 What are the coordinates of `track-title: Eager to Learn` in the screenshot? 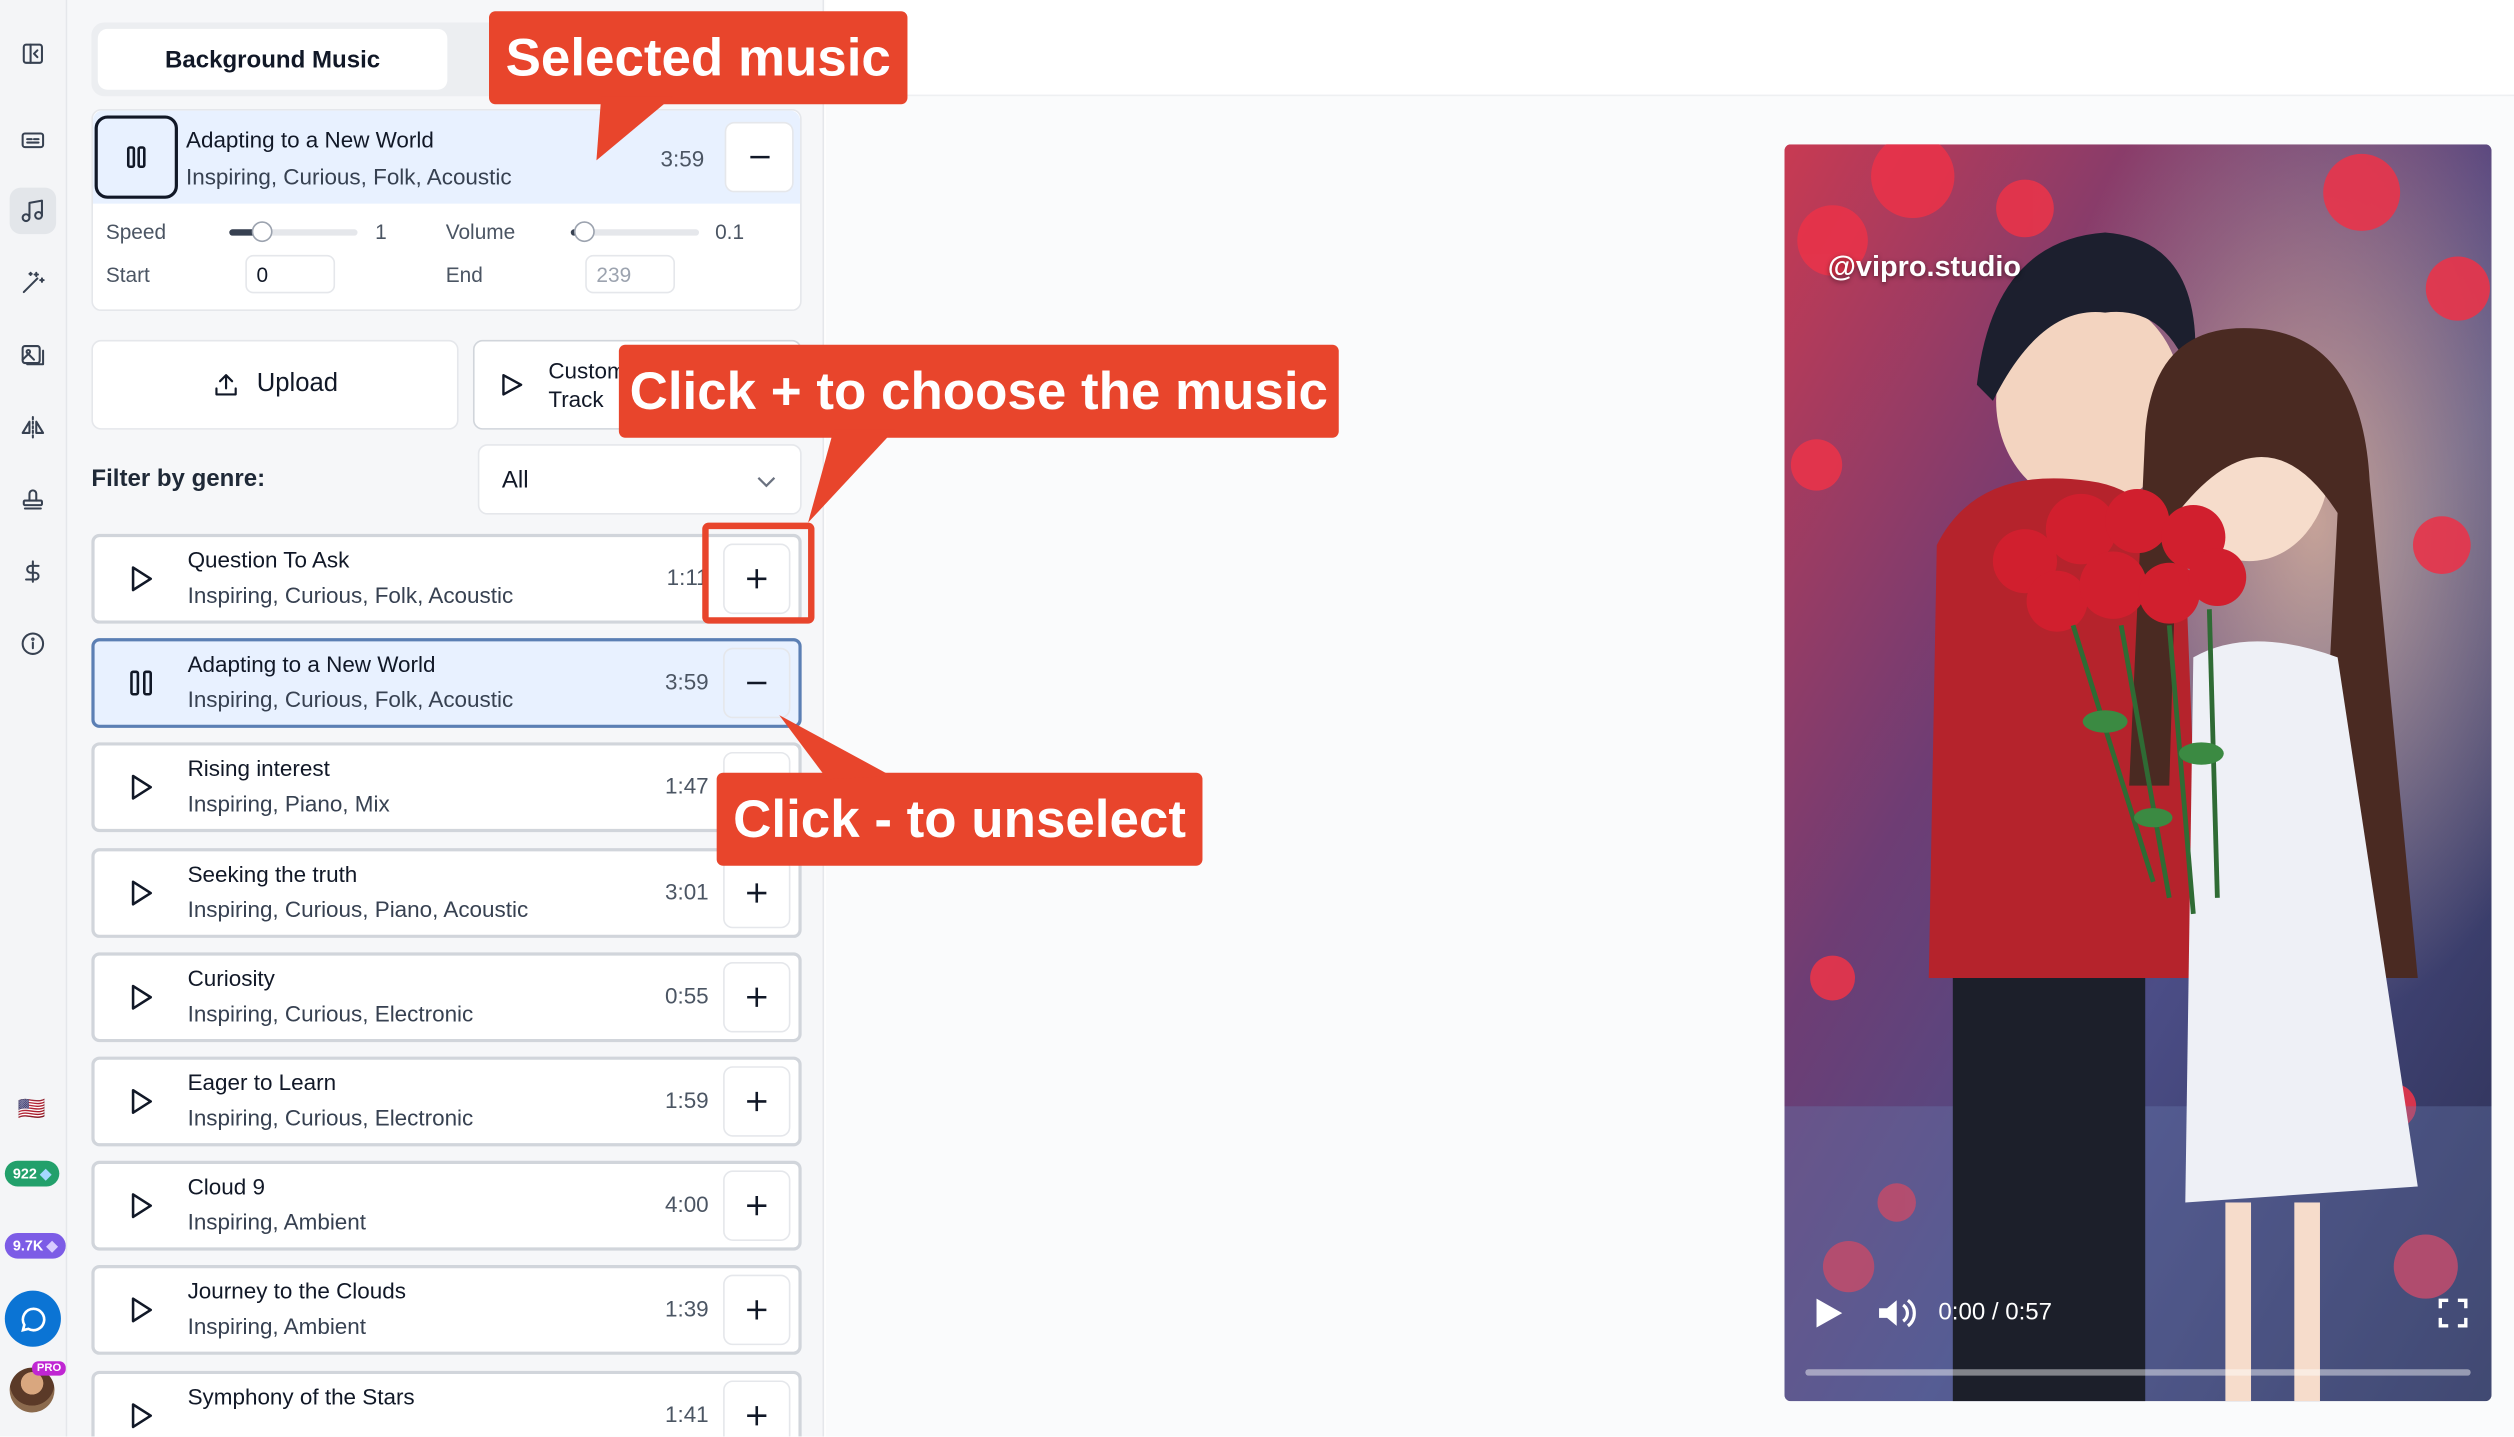 It's located at (262, 1082).